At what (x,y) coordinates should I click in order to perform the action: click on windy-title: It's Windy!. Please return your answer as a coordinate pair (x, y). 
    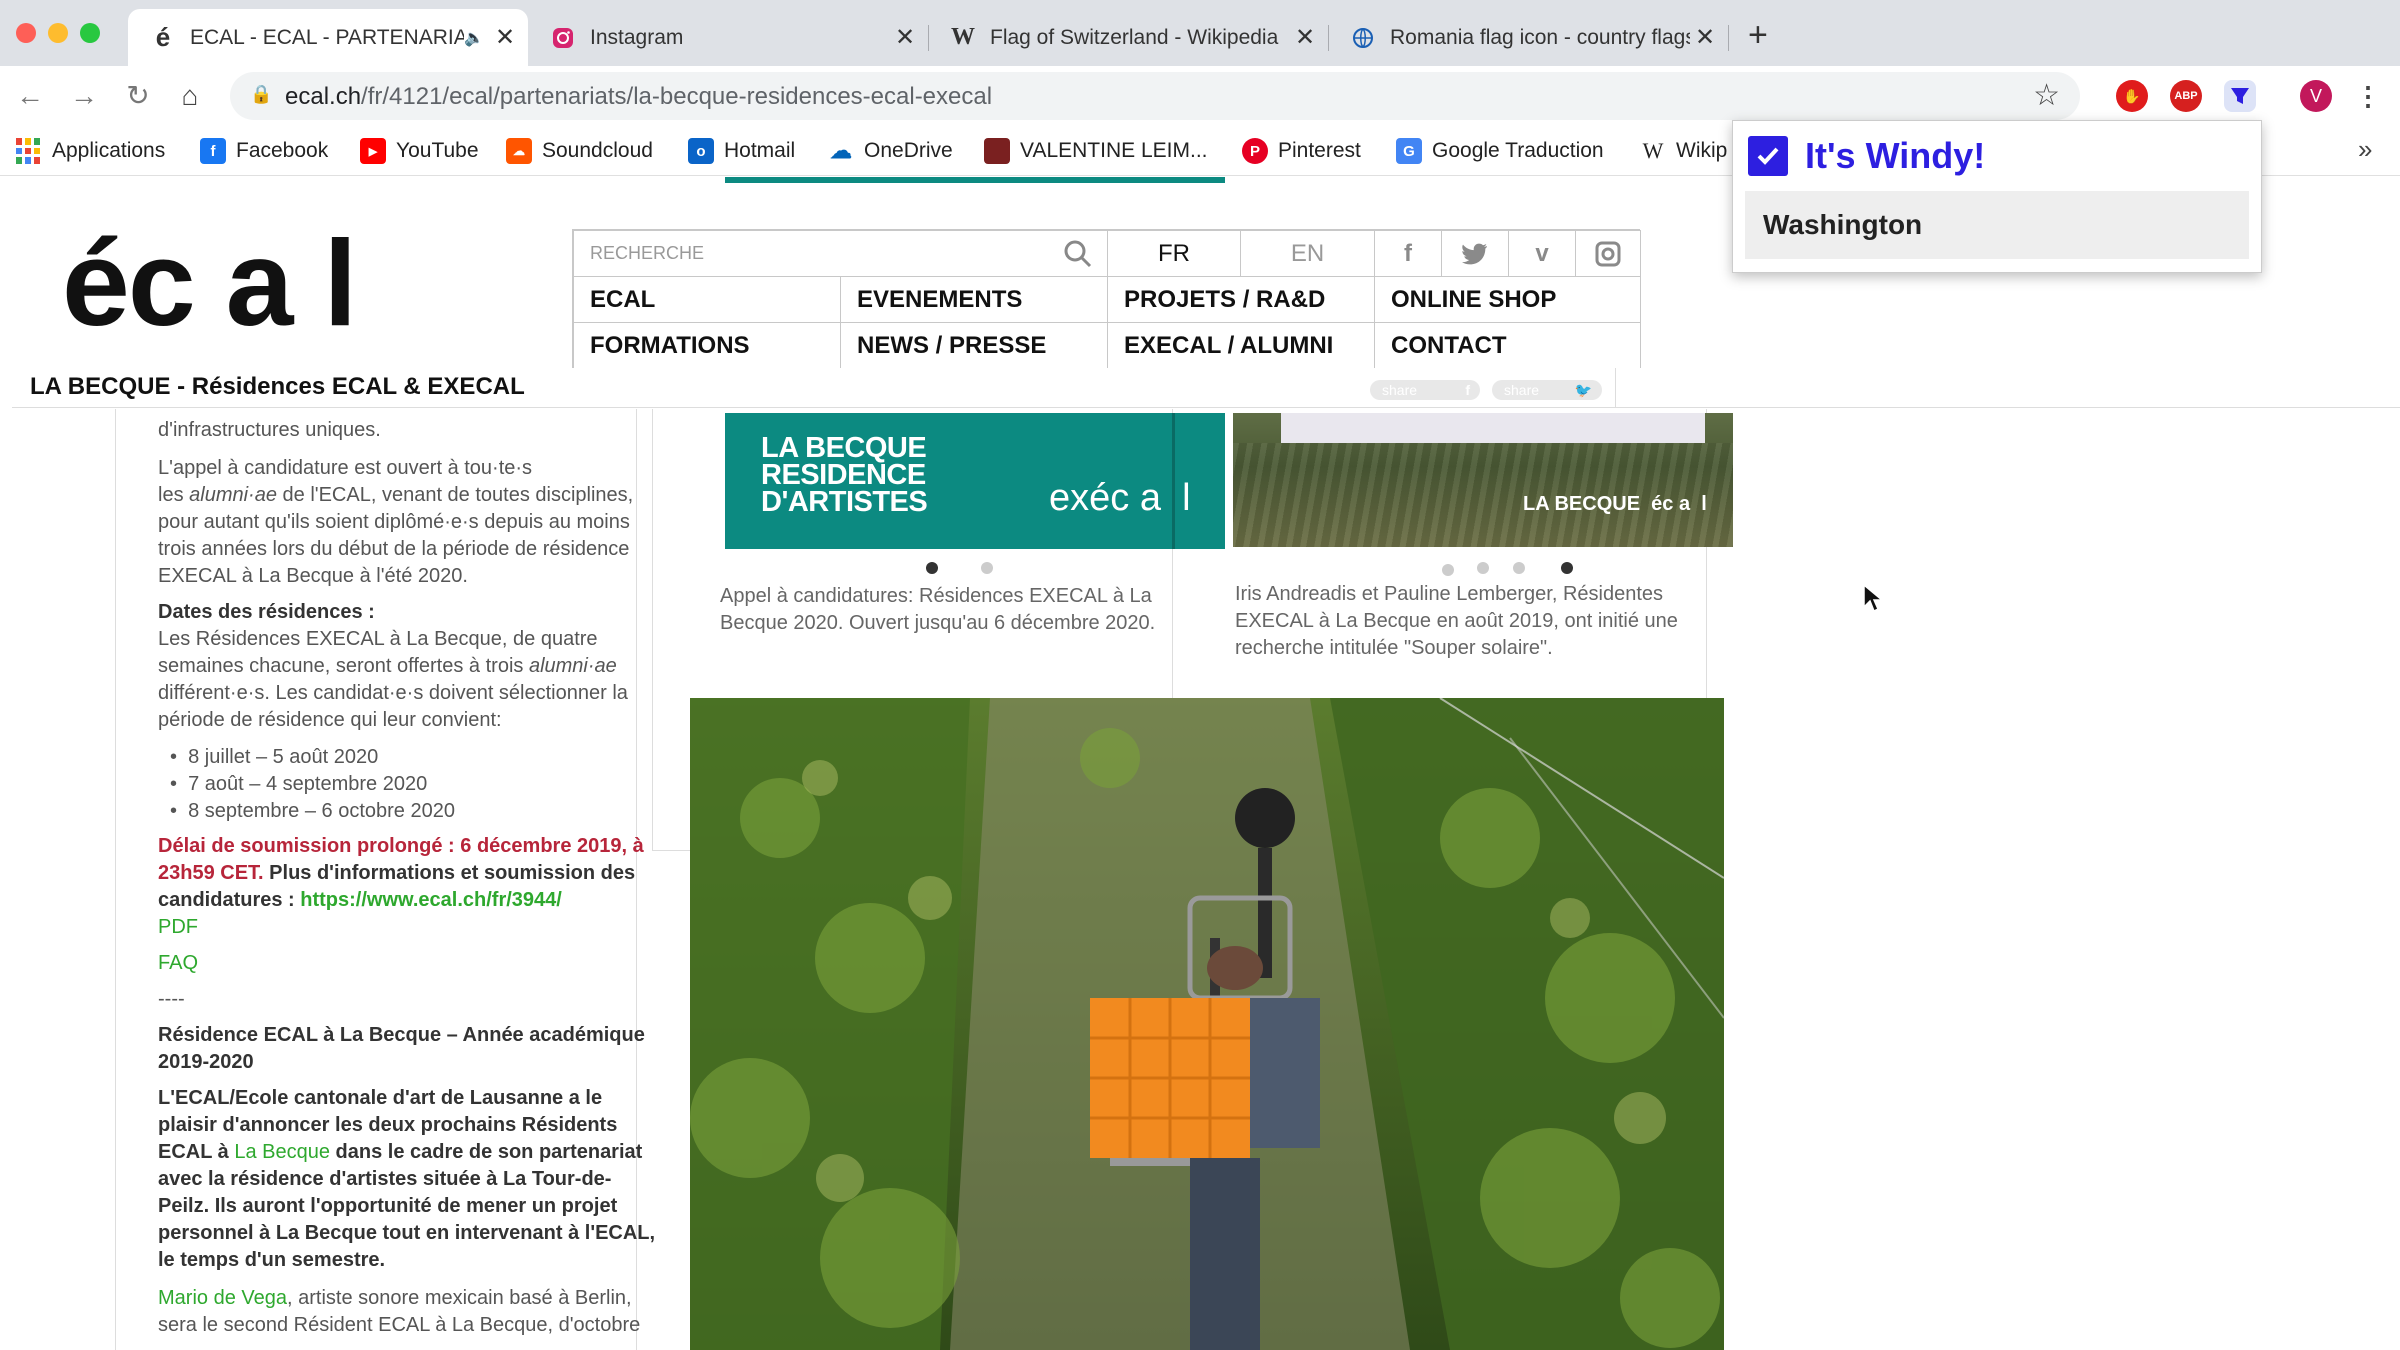
    Looking at the image, I should click on (1895, 155).